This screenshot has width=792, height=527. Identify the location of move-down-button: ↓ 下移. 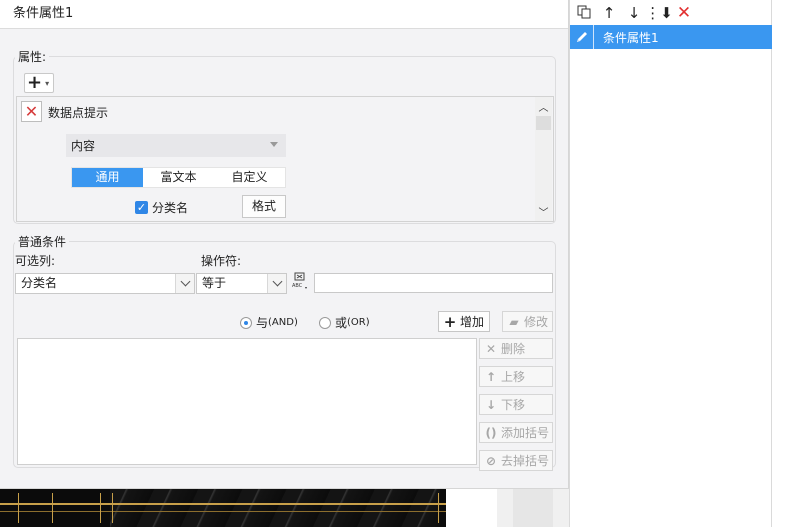
(516, 404).